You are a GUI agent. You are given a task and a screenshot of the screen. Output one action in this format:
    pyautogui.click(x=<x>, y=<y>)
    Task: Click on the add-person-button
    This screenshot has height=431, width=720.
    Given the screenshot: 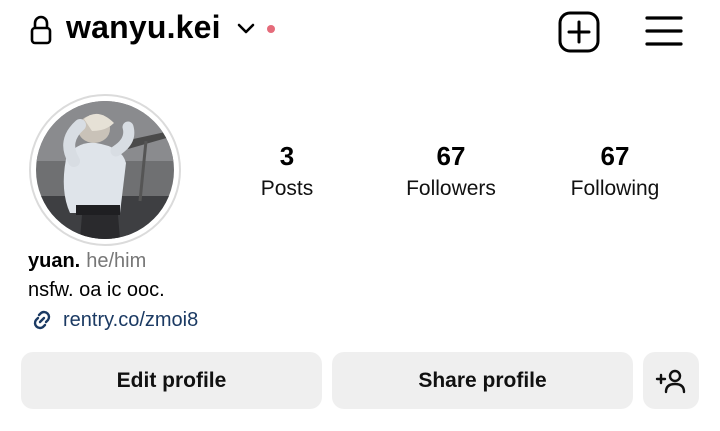 What is the action you would take?
    pyautogui.click(x=671, y=380)
    